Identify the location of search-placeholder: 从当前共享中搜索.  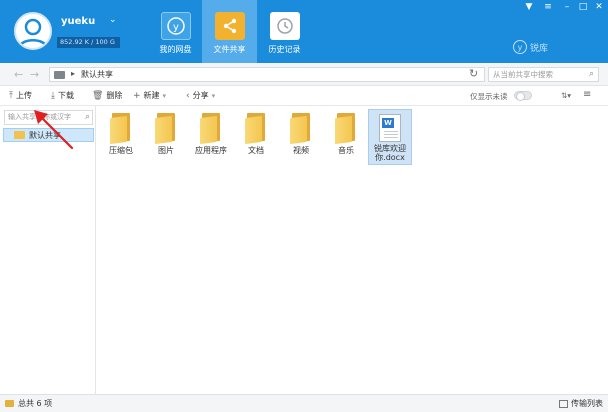
(523, 74).